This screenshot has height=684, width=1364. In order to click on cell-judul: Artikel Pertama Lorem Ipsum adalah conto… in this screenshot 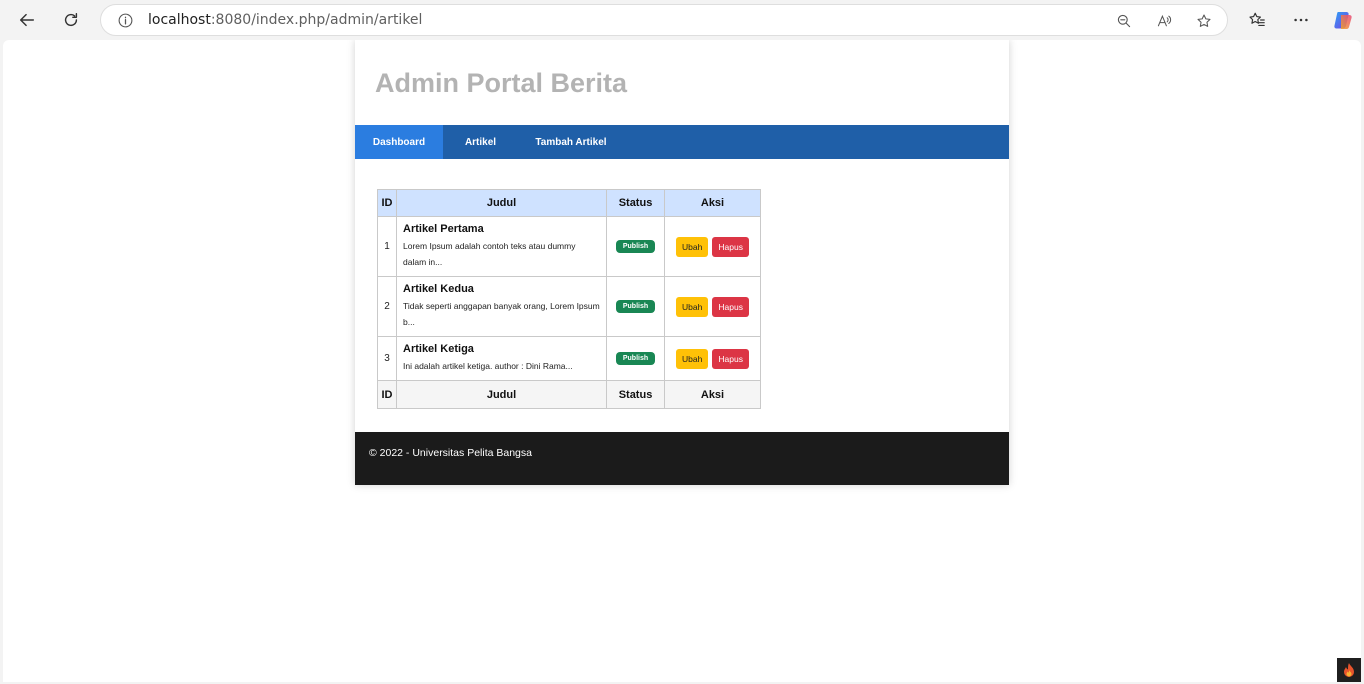, I will do `click(501, 246)`.